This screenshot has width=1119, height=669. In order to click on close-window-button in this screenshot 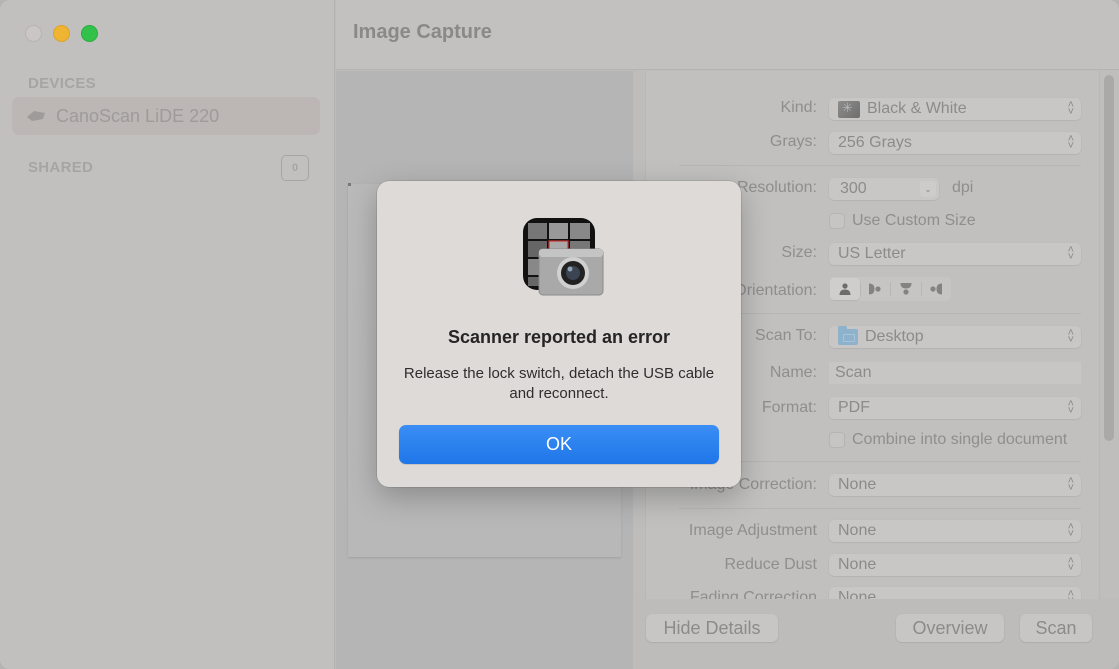, I will do `click(33, 33)`.